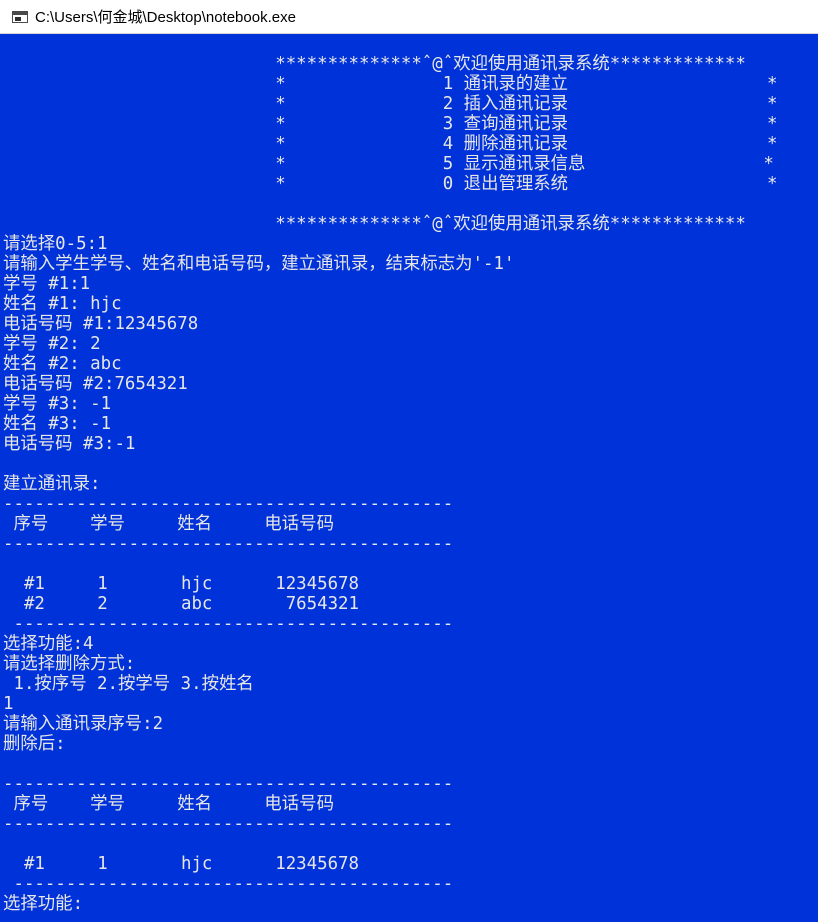 This screenshot has height=922, width=818. I want to click on console-line: 姓名 #1: hjc, so click(62, 304).